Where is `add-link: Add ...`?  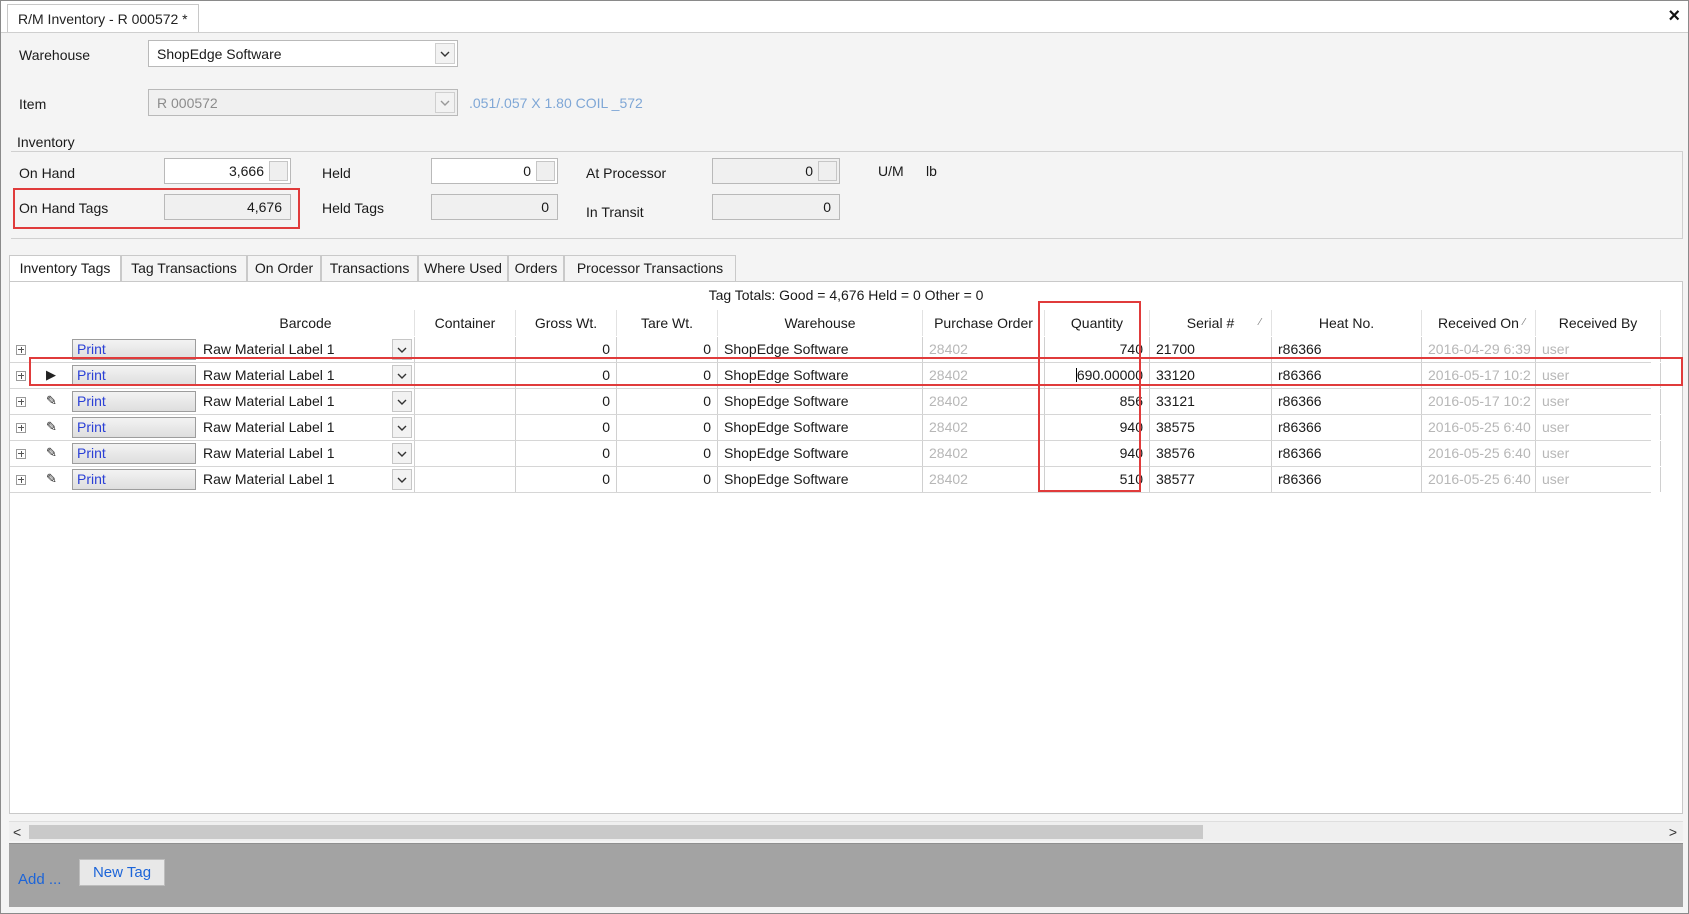
add-link: Add ... is located at coordinates (39, 879).